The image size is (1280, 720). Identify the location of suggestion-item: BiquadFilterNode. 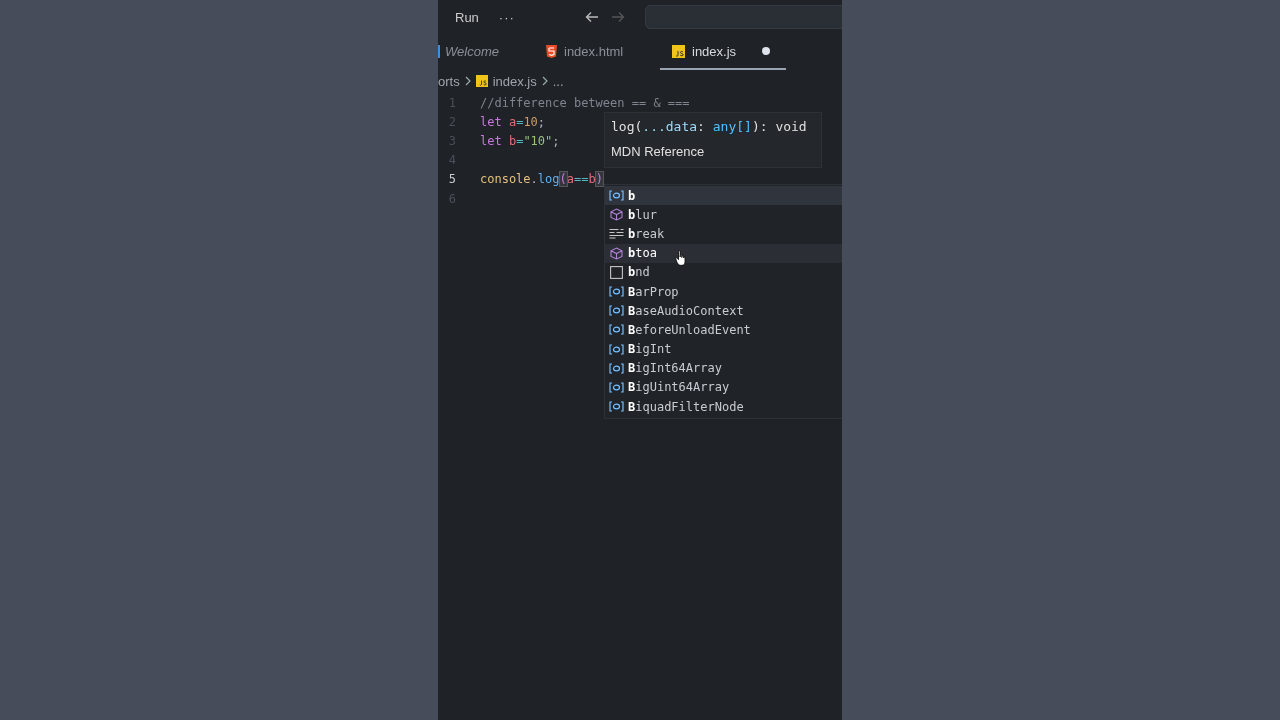
(723, 407).